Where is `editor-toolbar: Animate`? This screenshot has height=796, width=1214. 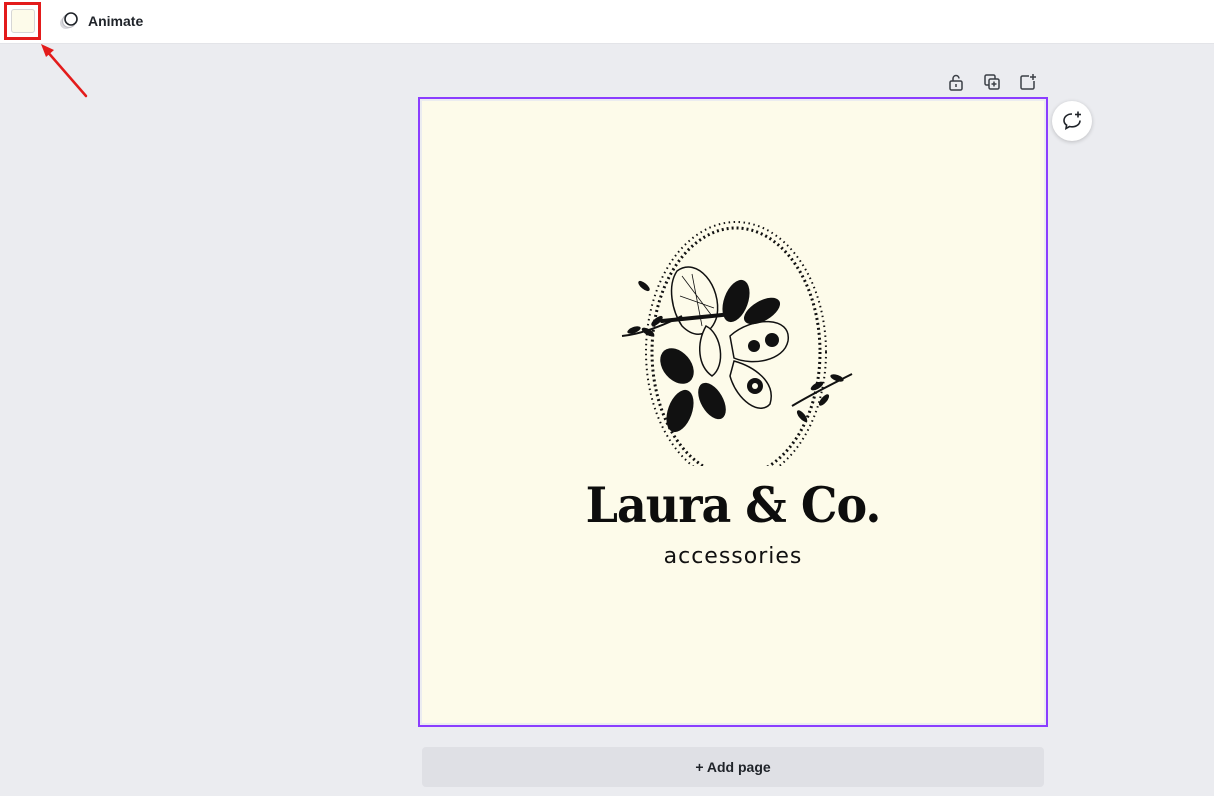
editor-toolbar: Animate is located at coordinates (607, 22).